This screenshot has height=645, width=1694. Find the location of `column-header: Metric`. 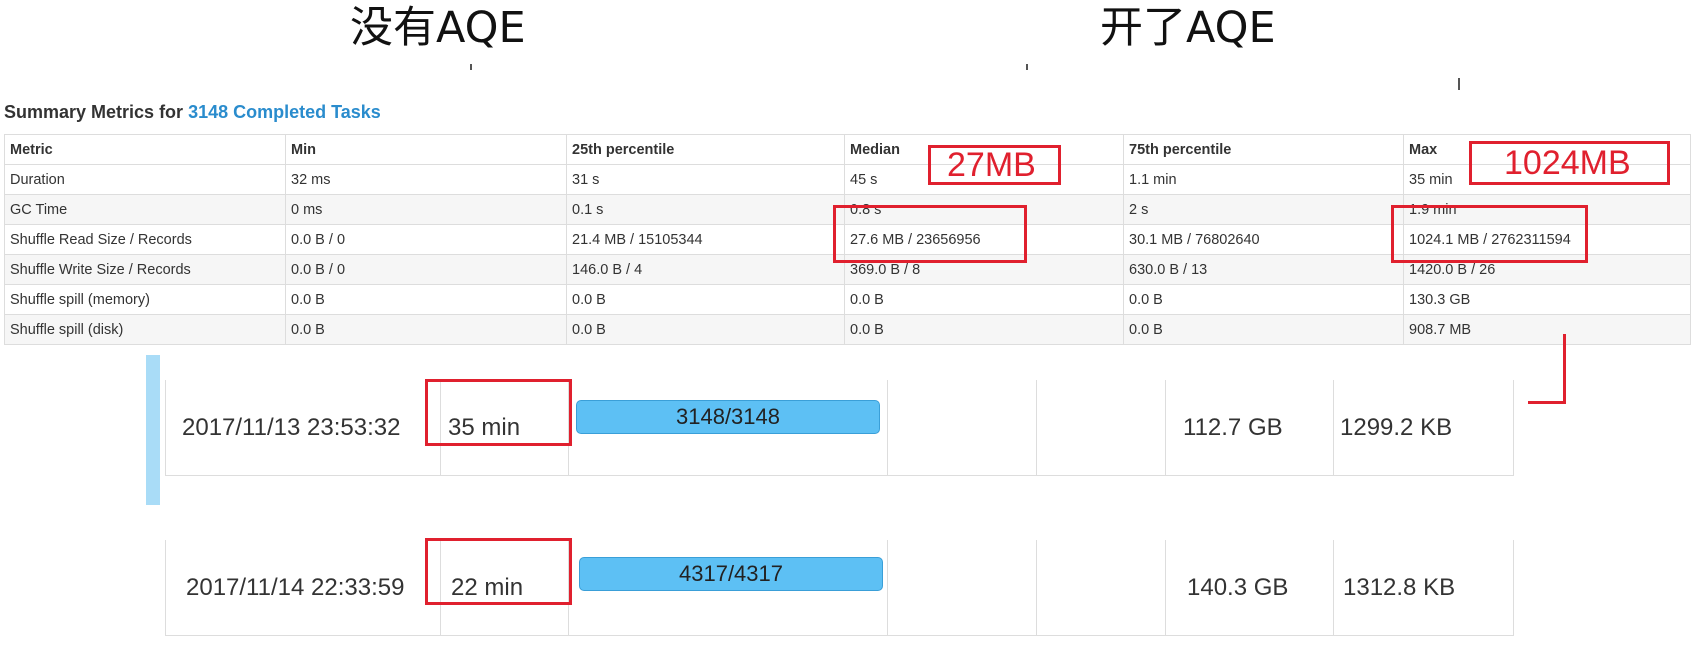

column-header: Metric is located at coordinates (145, 149).